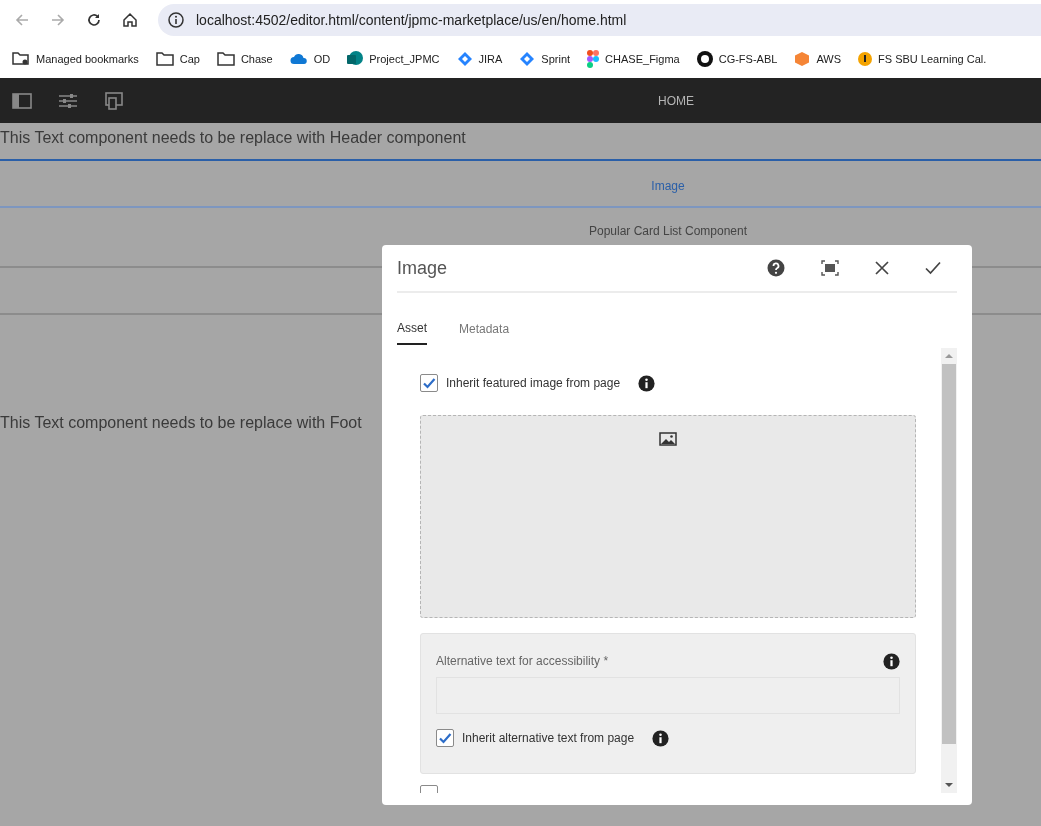  What do you see at coordinates (355, 59) in the screenshot?
I see `app-icon` at bounding box center [355, 59].